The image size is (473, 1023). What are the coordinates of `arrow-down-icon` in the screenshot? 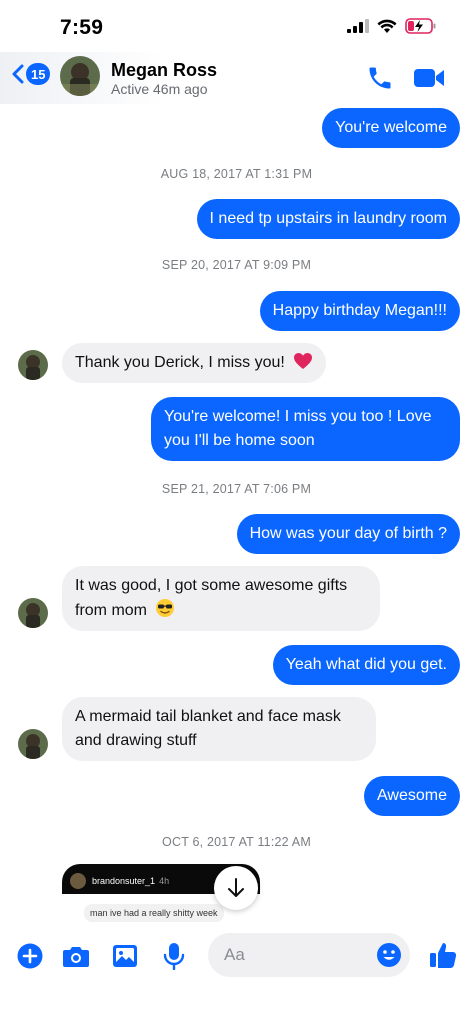 It's located at (236, 887).